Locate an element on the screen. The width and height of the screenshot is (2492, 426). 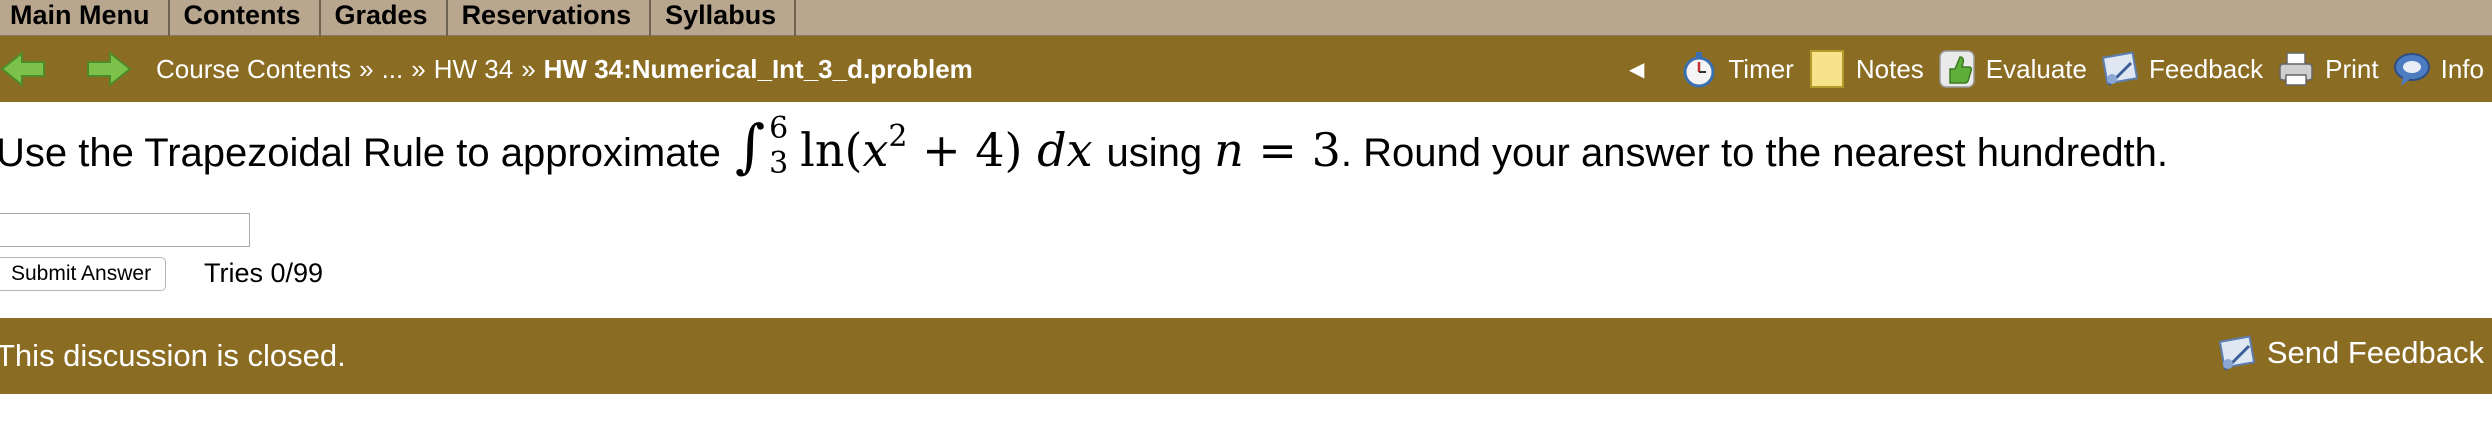
print-label: Print is located at coordinates (2352, 68).